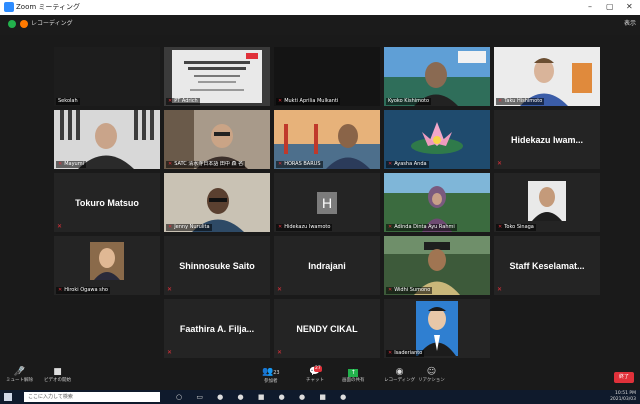 The width and height of the screenshot is (640, 404). I want to click on participant-tile: ✕ PT Adrich, so click(217, 76).